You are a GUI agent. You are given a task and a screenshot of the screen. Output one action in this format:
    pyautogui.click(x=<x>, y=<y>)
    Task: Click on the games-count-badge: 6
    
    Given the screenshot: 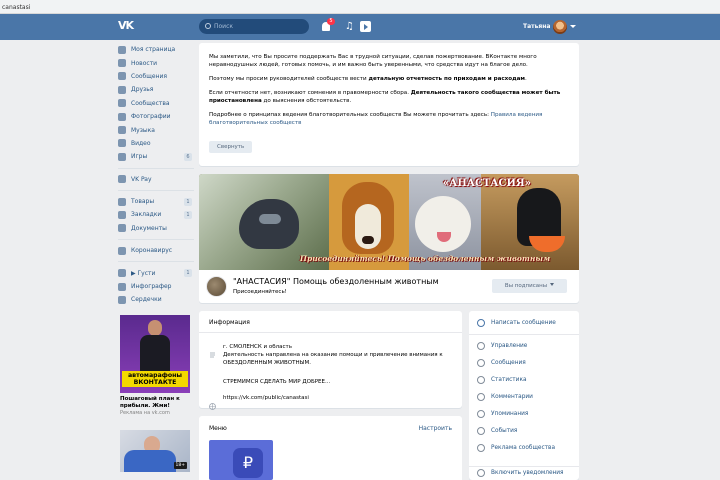 What is the action you would take?
    pyautogui.click(x=188, y=157)
    